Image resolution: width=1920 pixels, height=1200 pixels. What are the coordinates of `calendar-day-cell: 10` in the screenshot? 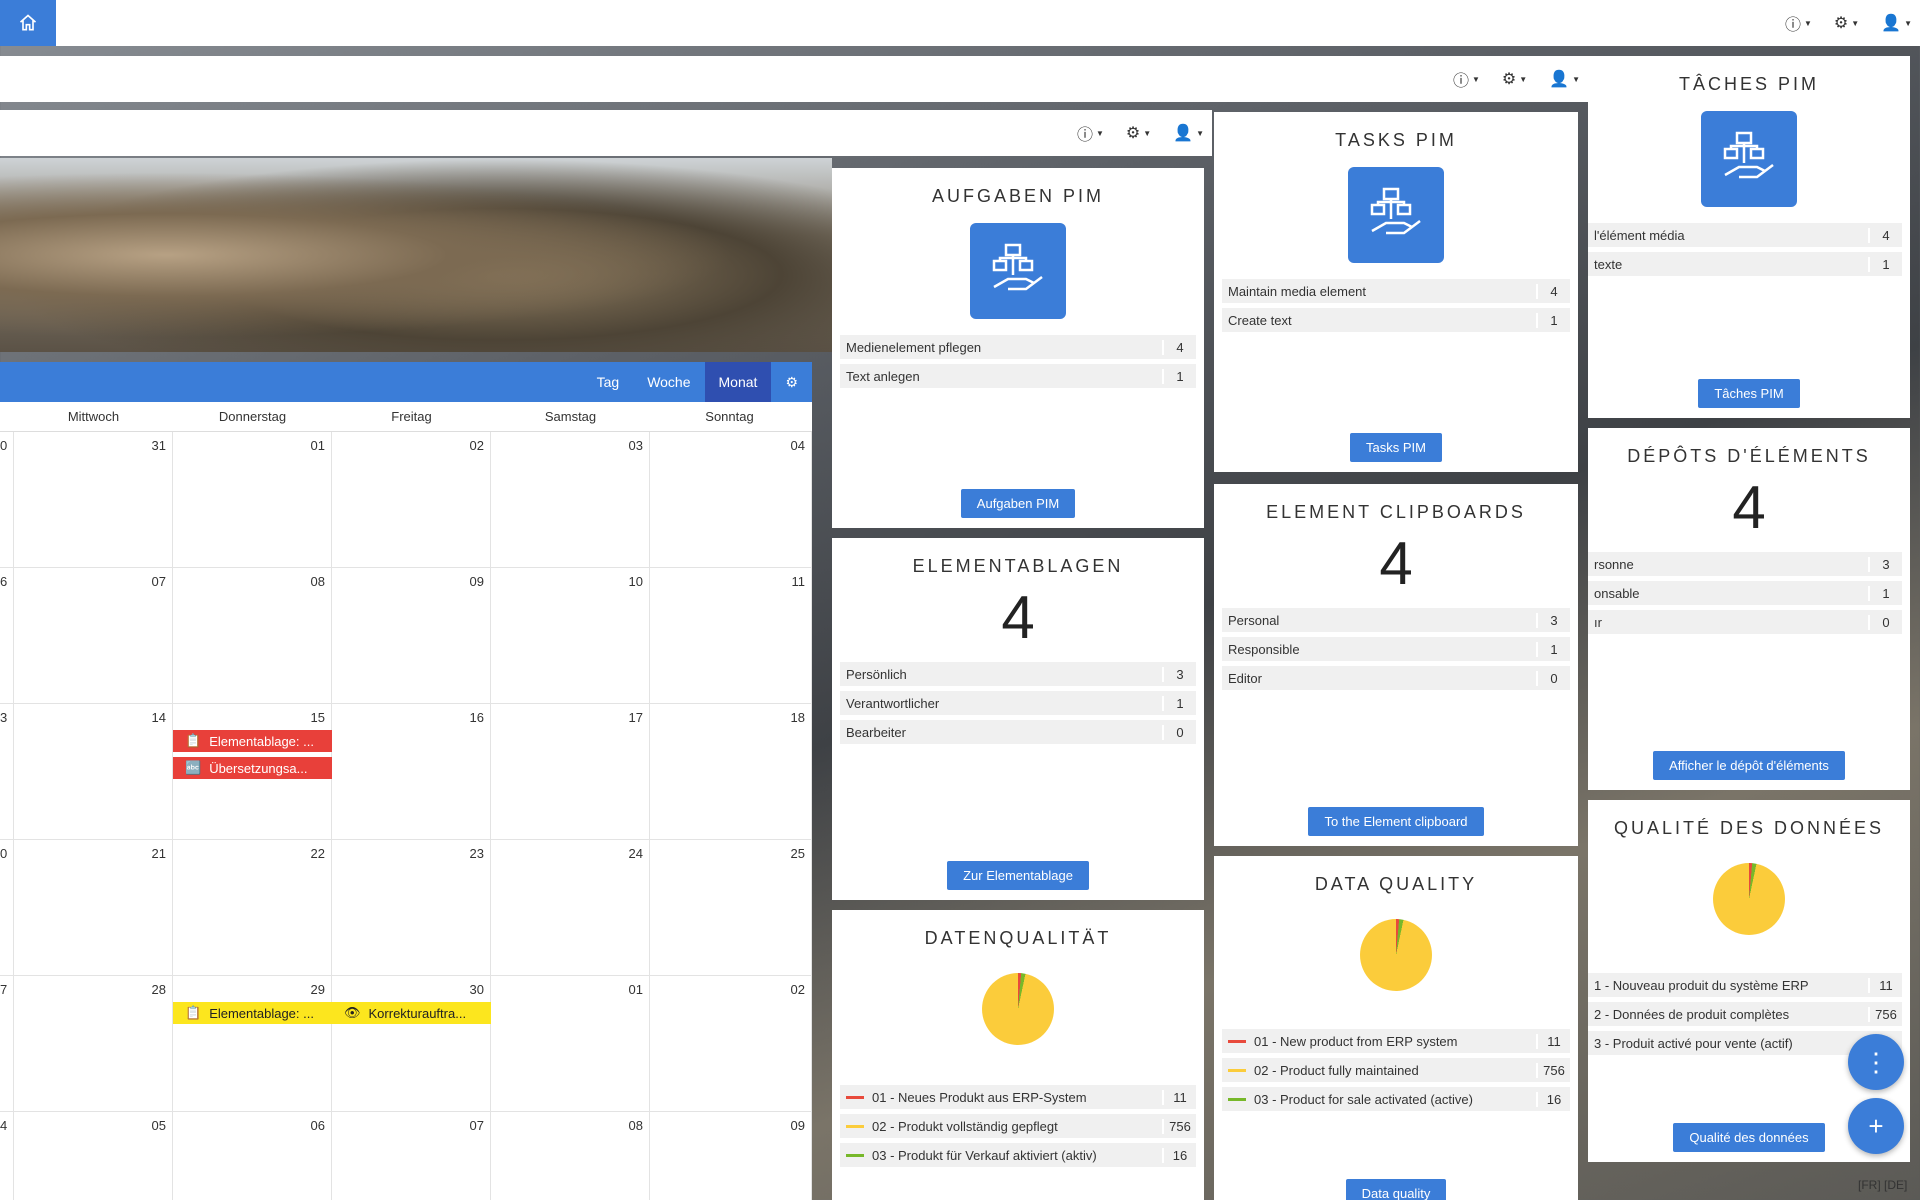 It's located at (570, 636).